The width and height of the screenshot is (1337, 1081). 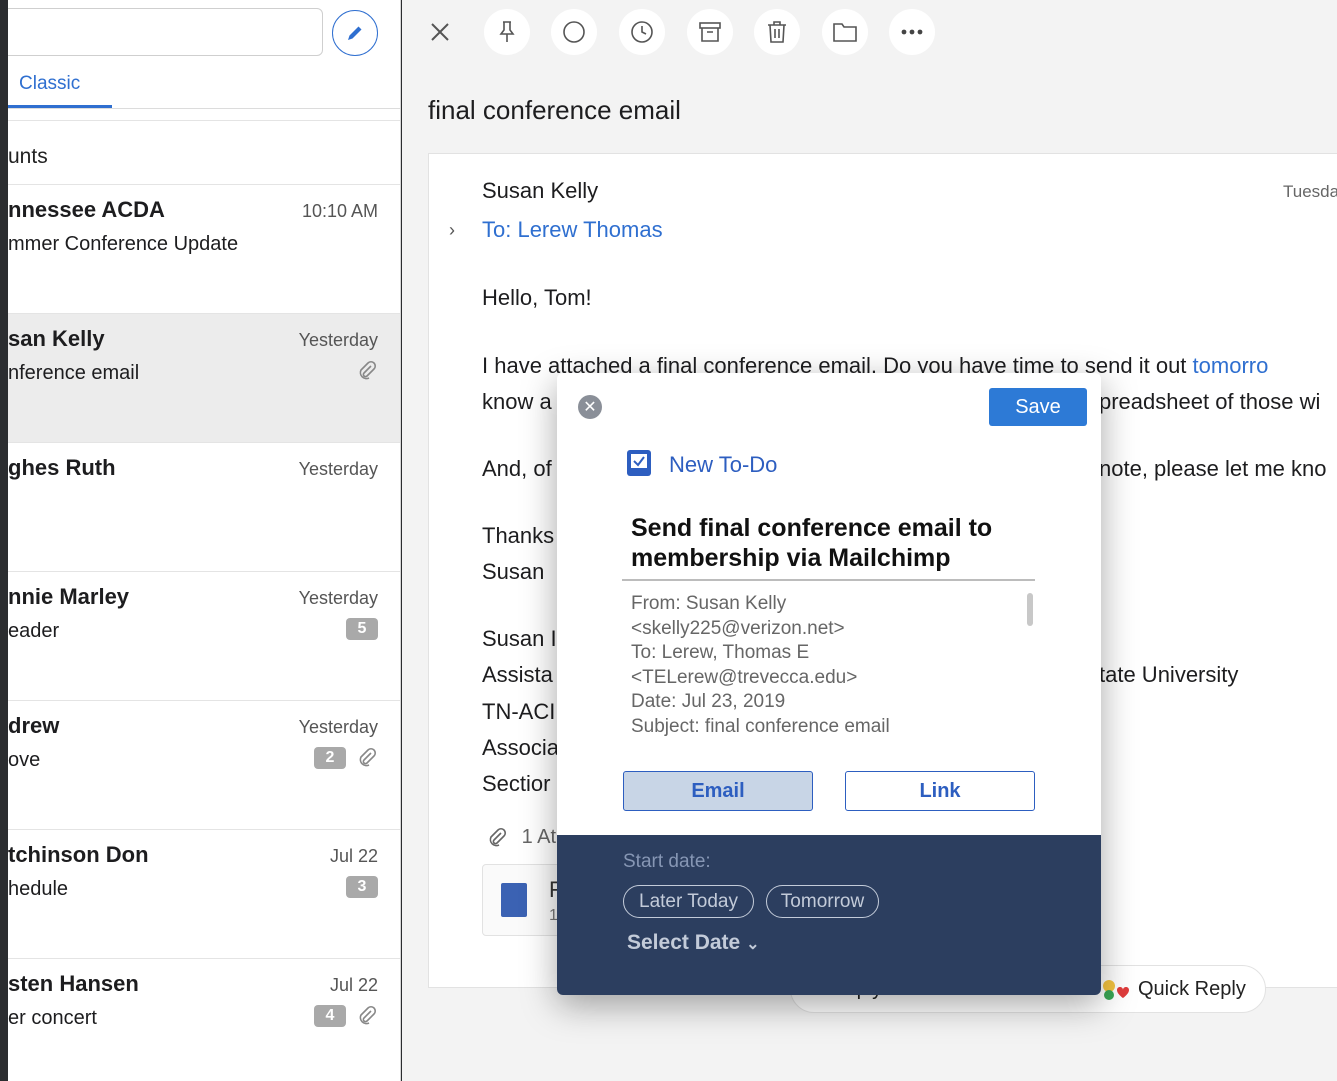 I want to click on note-line: <skelly225@verizon.net>, so click(x=738, y=628).